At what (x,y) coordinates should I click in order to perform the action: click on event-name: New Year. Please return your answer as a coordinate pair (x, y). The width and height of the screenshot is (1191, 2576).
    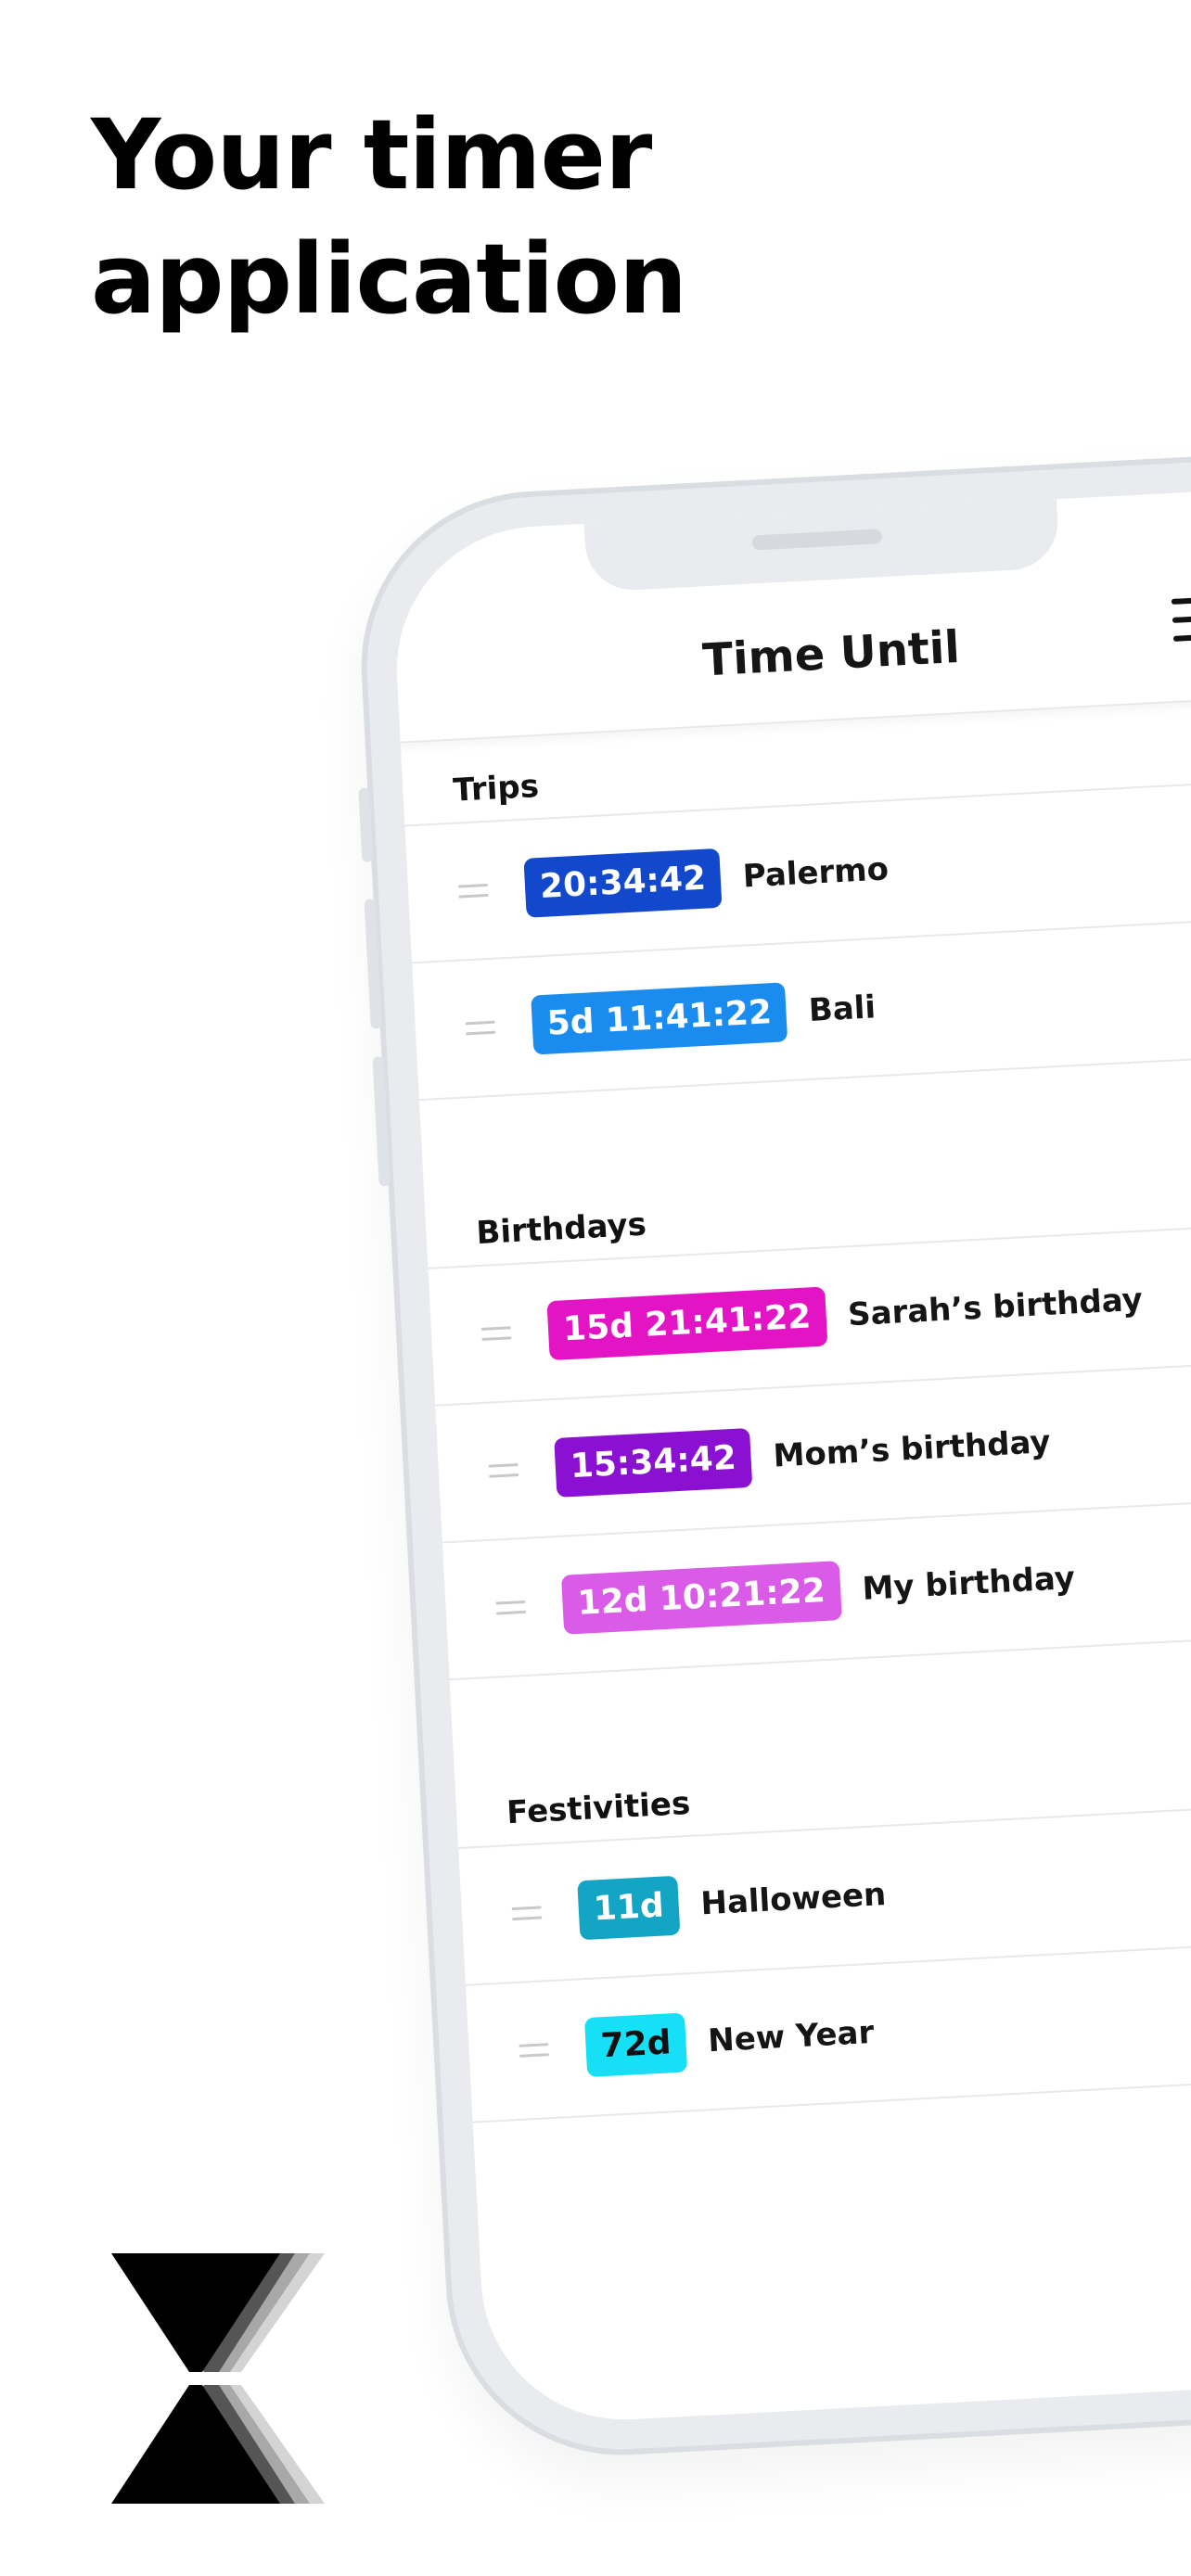
    Looking at the image, I should click on (791, 2036).